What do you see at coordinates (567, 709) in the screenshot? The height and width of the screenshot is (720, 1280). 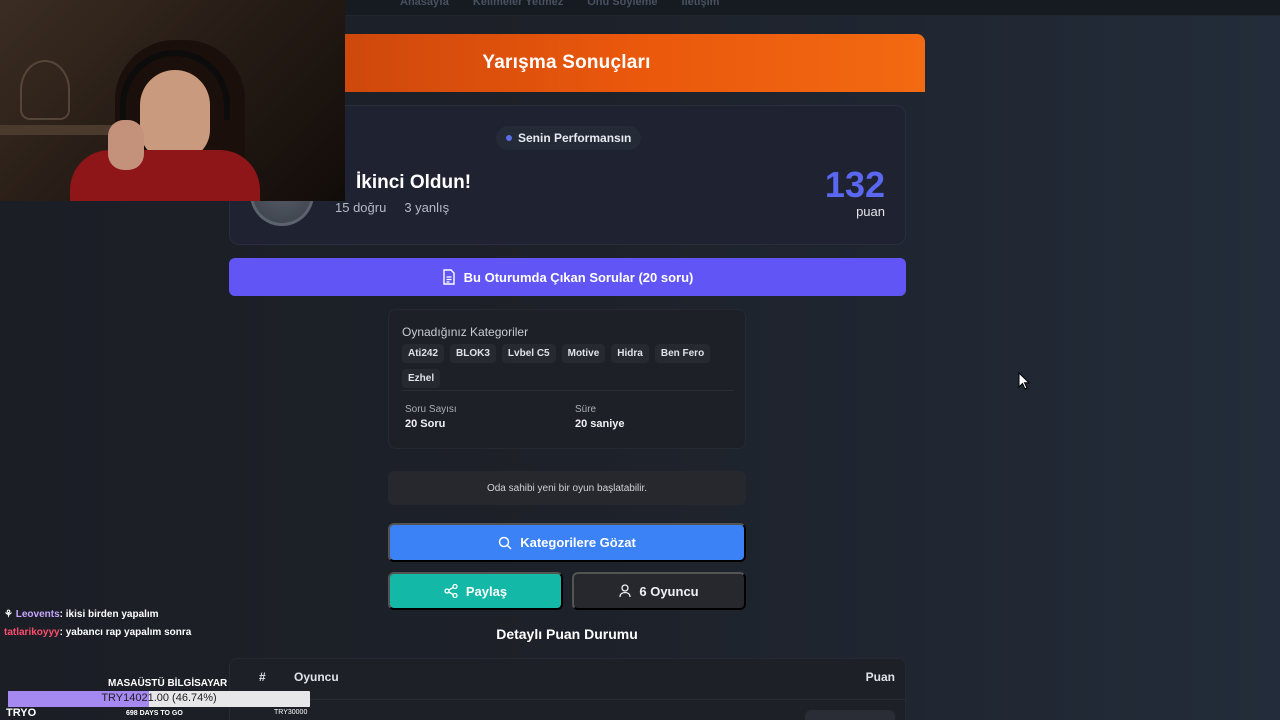 I see `table-row` at bounding box center [567, 709].